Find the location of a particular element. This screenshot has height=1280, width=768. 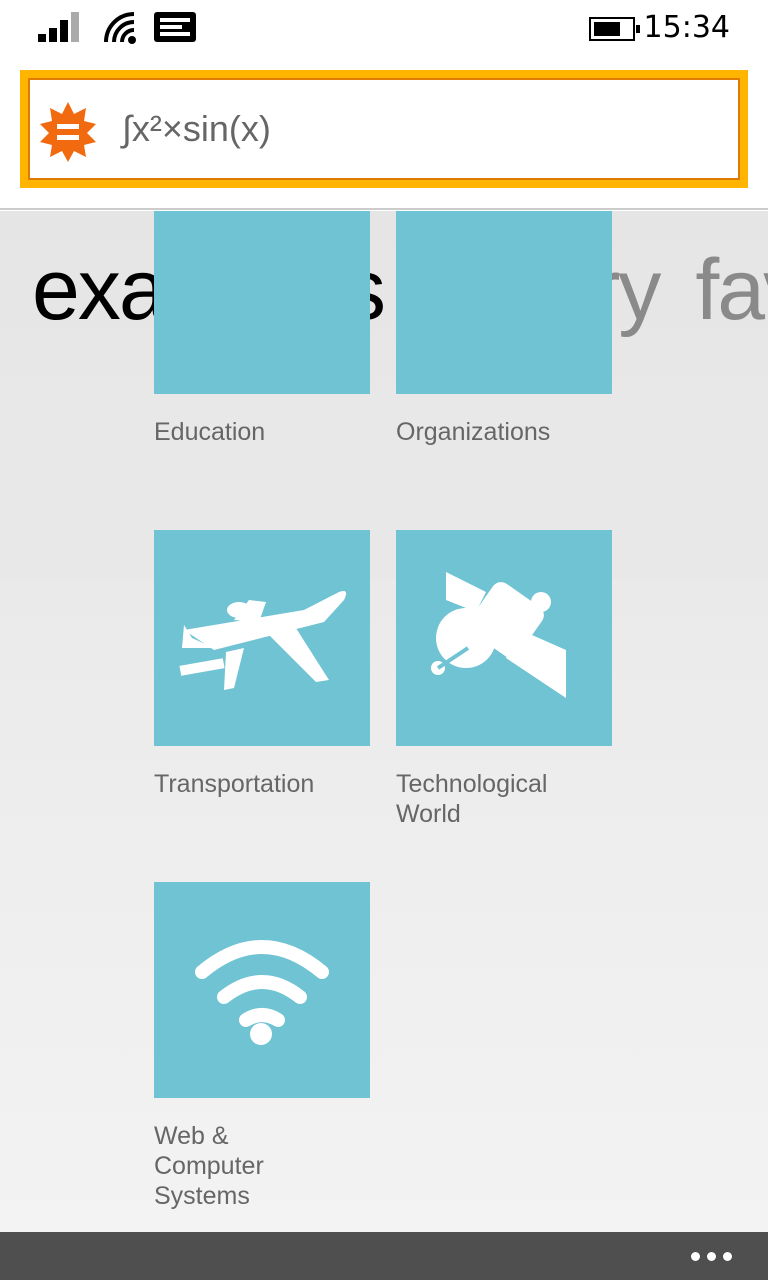

status-bar: 15:34 is located at coordinates (384, 30).